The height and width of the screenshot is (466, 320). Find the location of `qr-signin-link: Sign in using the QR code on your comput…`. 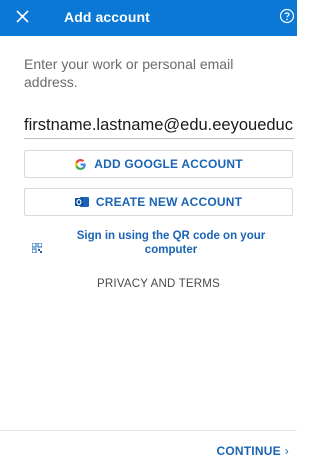

qr-signin-link: Sign in using the QR code on your comput… is located at coordinates (158, 246).